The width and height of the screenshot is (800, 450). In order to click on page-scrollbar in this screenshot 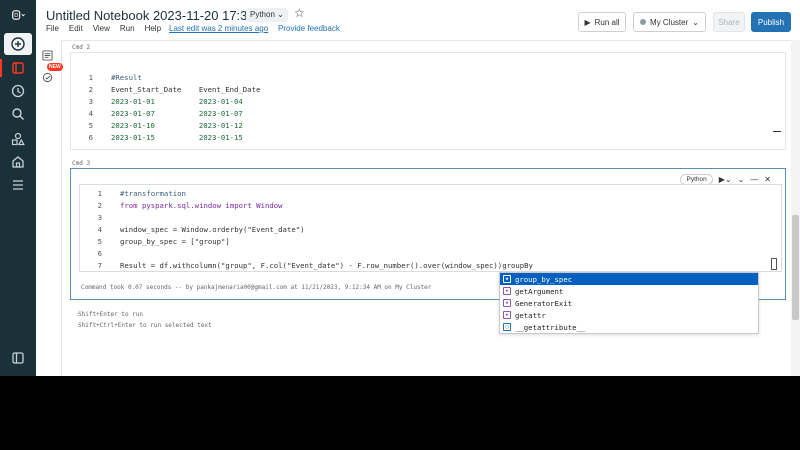, I will do `click(795, 208)`.